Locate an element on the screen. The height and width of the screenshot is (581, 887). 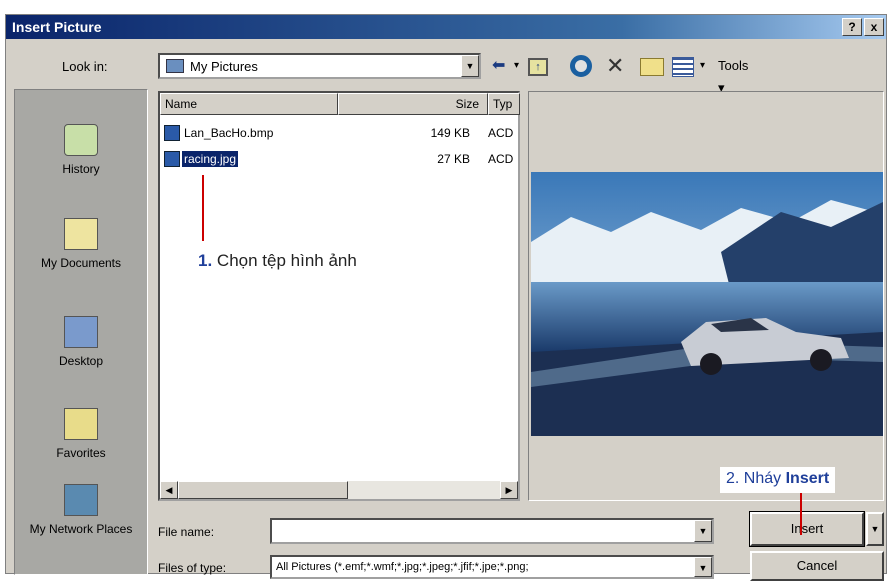
views-dropdown-icon: ▾ is located at coordinates (702, 66).